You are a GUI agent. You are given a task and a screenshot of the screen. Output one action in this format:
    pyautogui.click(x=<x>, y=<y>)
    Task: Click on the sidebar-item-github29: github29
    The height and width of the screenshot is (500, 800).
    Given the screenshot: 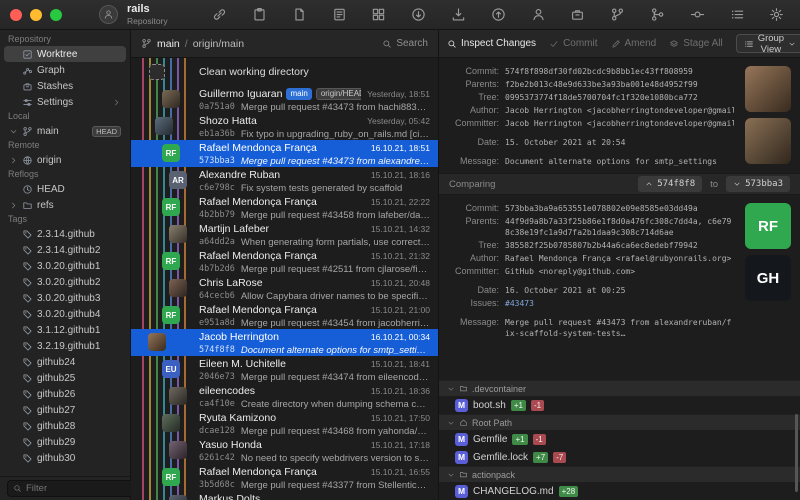 What is the action you would take?
    pyautogui.click(x=65, y=442)
    